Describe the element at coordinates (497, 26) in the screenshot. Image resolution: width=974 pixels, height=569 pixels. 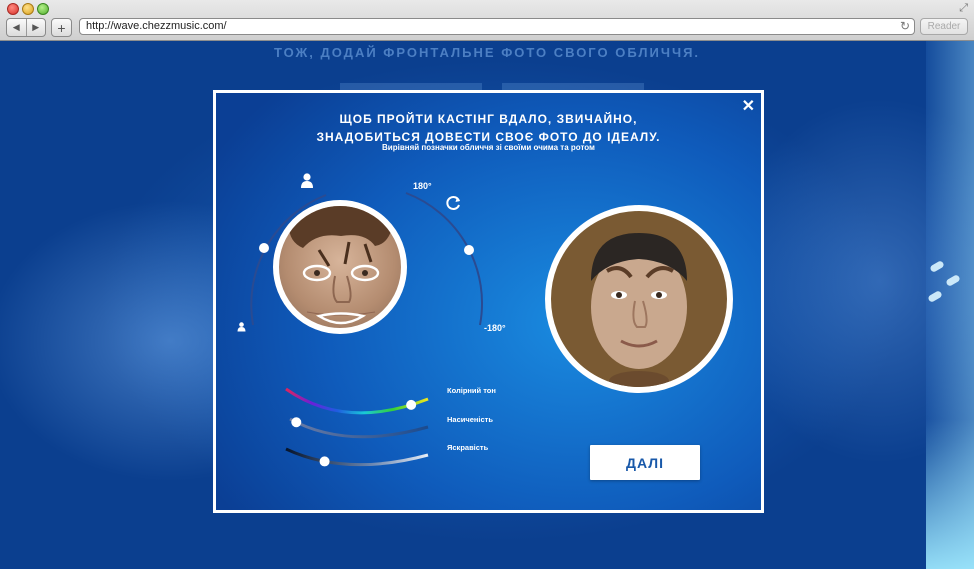
I see `address-bar: http://wave.chezzmusic.com/ ↻` at that location.